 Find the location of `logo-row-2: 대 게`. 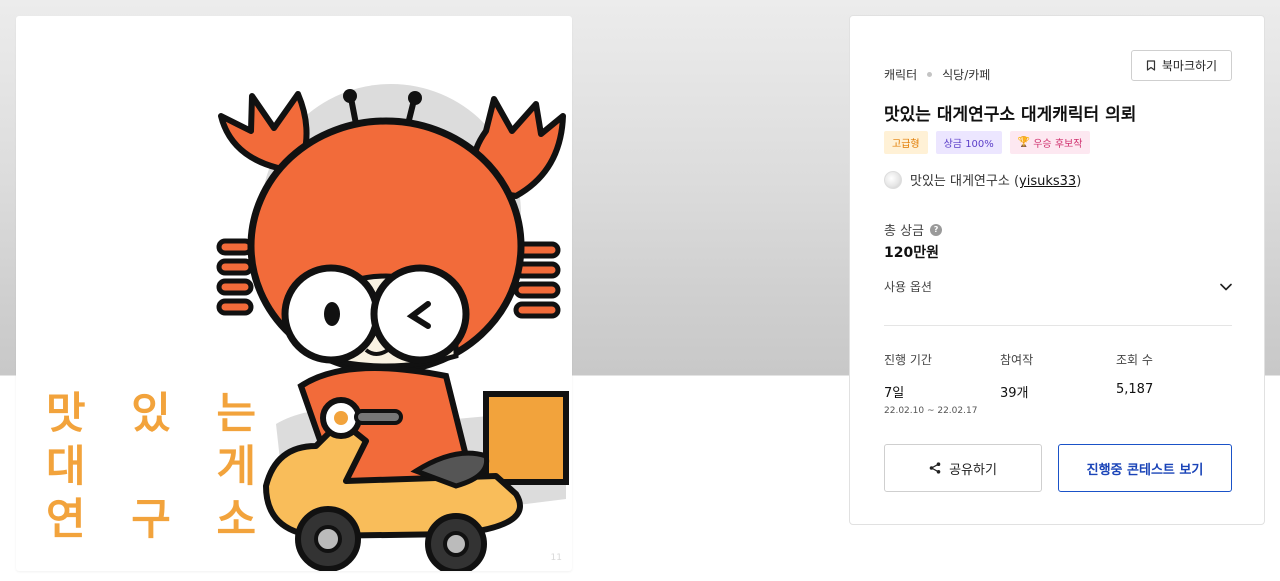

logo-row-2: 대 게 is located at coordinates (151, 467).